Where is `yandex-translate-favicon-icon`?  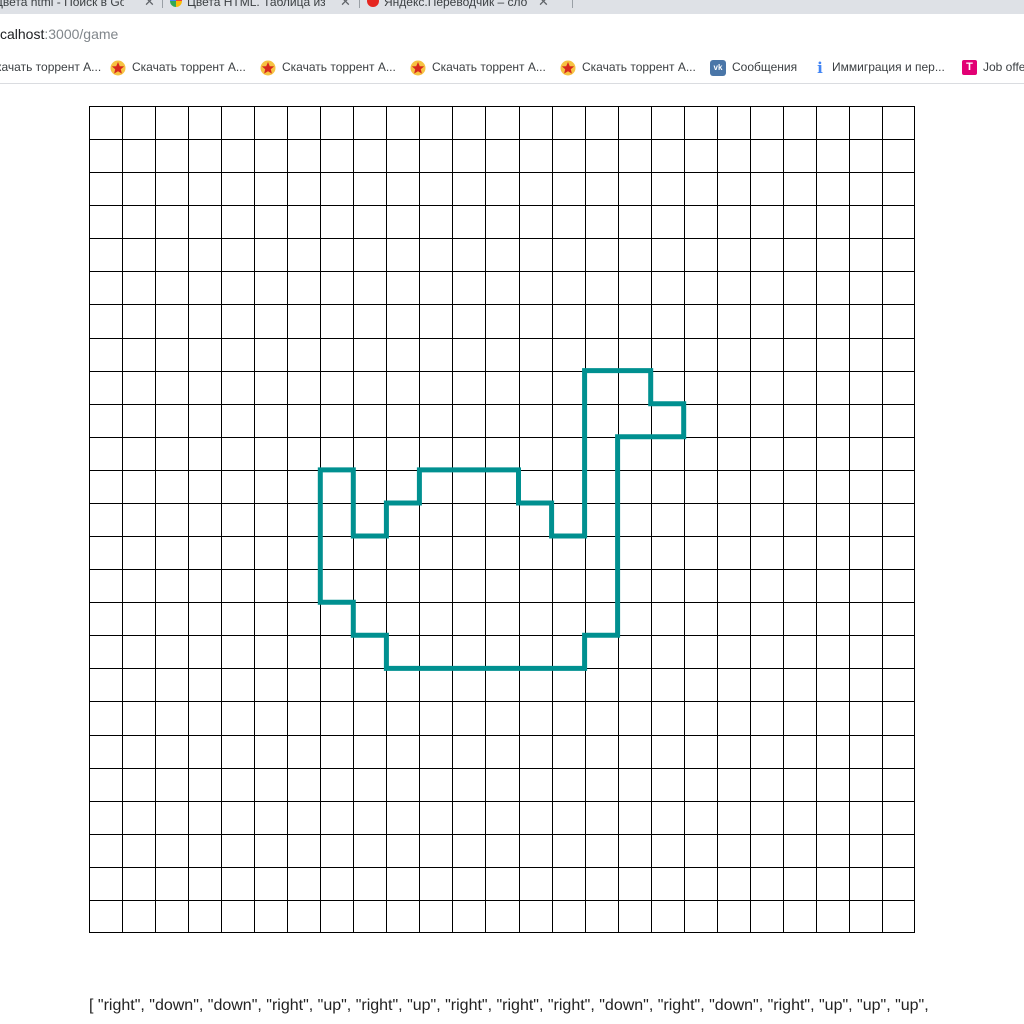 yandex-translate-favicon-icon is located at coordinates (373, 3).